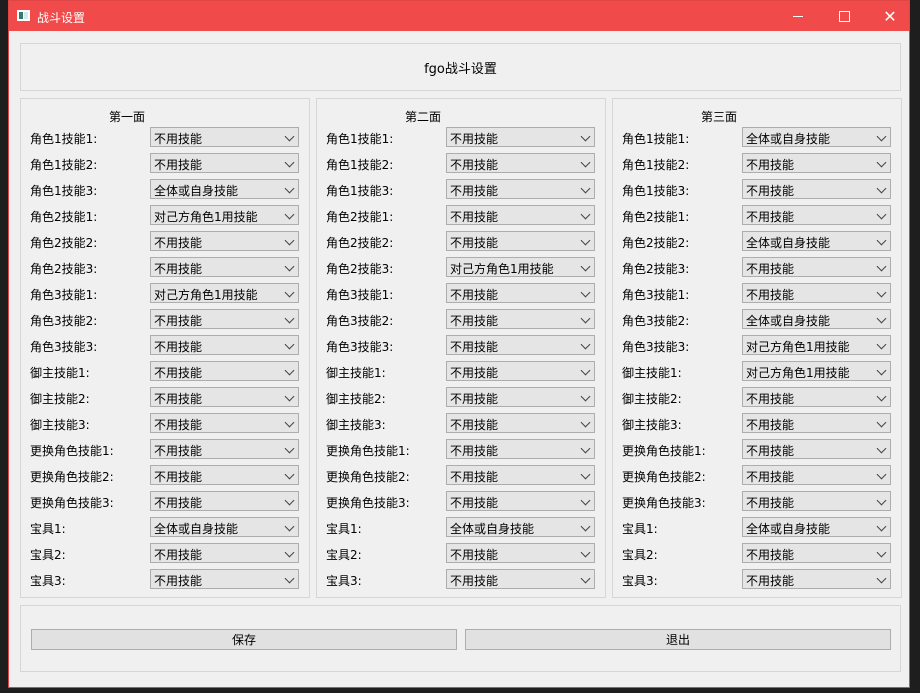  I want to click on title-bar: 战斗设置 ✕, so click(459, 16).